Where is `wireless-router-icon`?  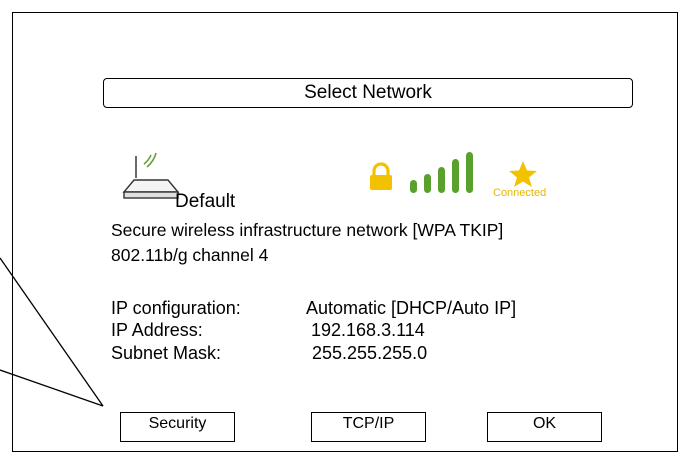
wireless-router-icon is located at coordinates (151, 175).